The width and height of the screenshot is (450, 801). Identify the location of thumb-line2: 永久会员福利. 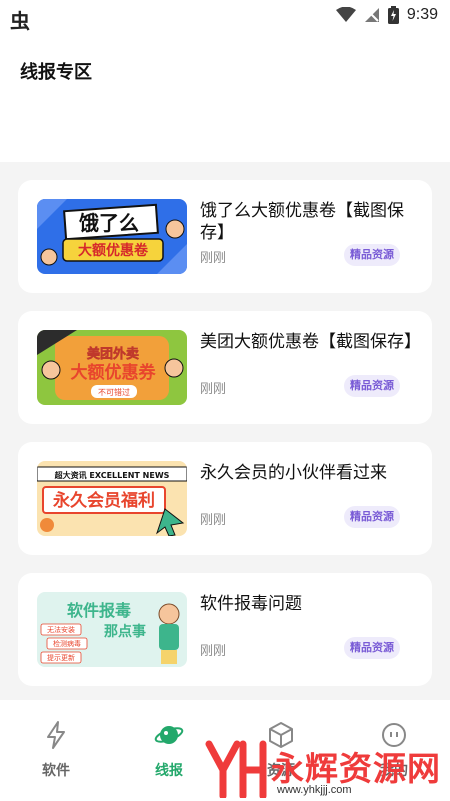
(103, 500).